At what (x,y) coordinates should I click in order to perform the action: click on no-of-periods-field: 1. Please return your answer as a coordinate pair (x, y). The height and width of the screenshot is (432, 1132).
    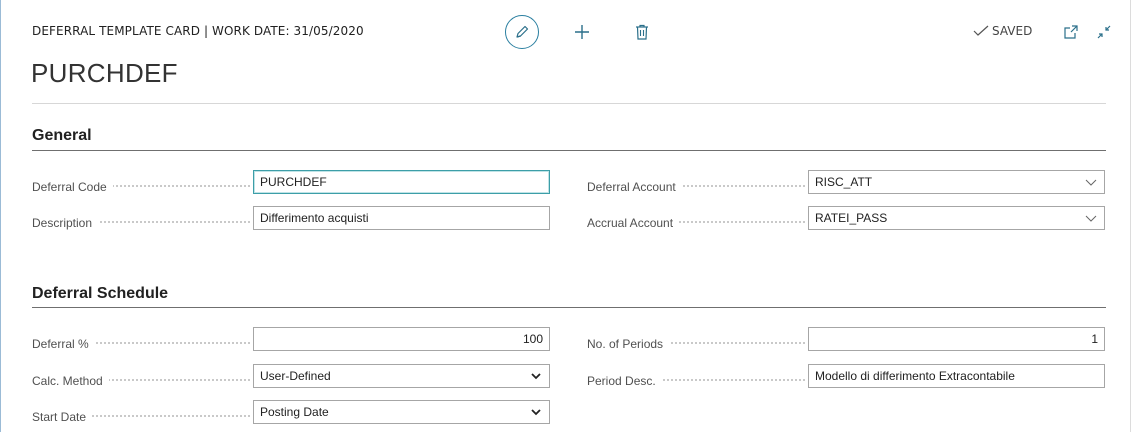
    Looking at the image, I should click on (956, 339).